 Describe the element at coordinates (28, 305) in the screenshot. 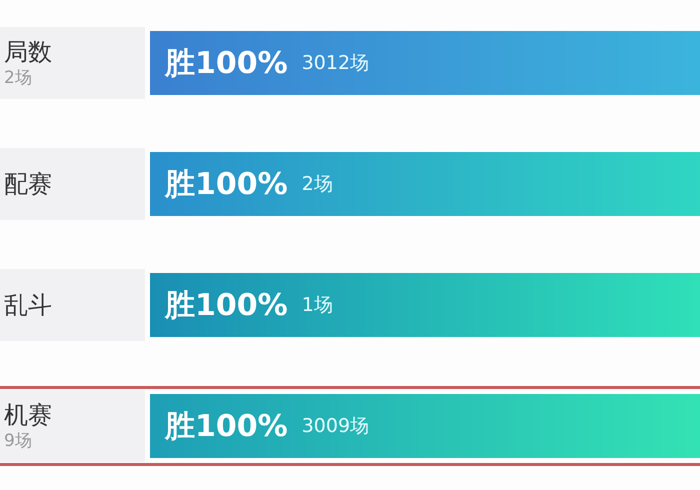

I see `mode-label: 乱斗` at that location.